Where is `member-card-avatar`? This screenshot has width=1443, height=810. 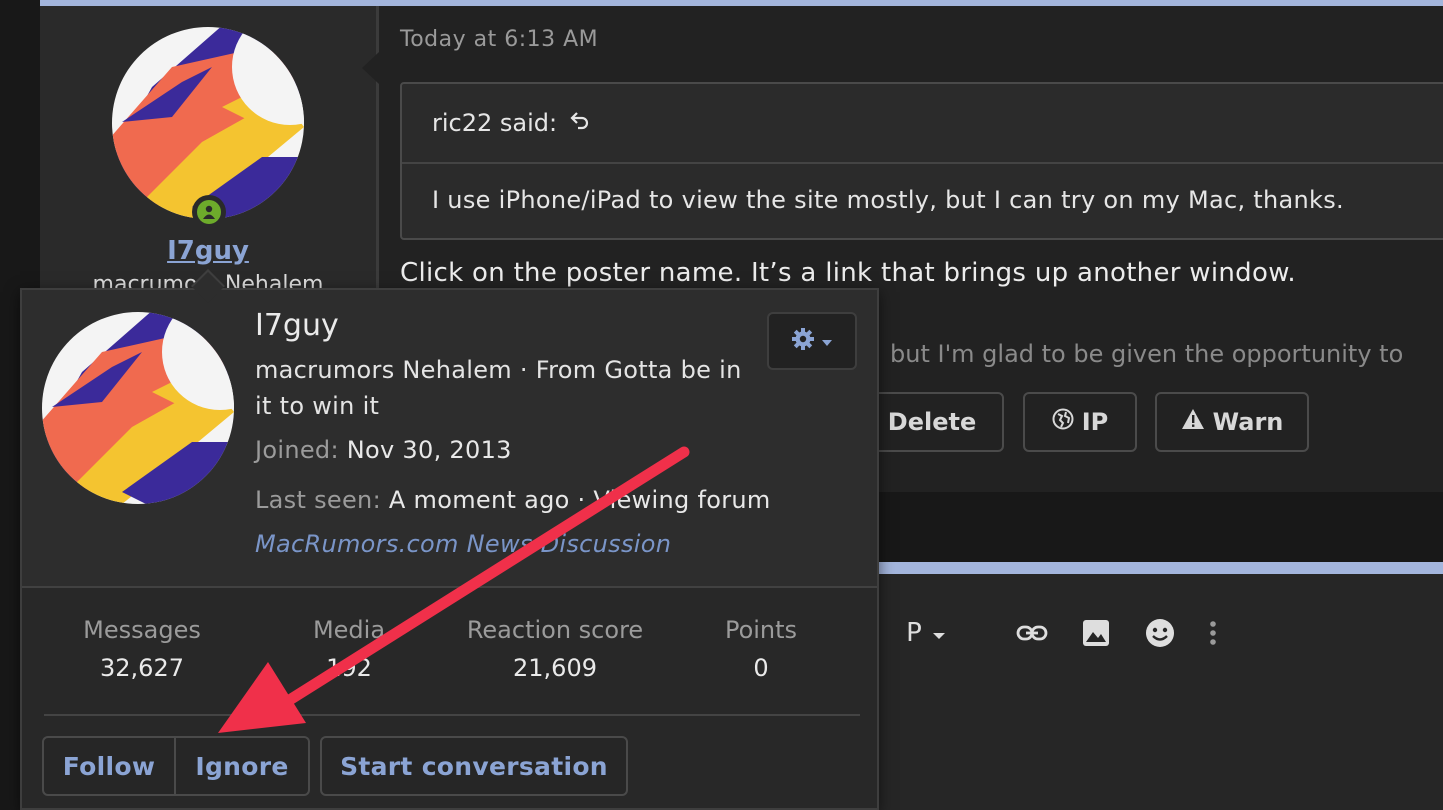 member-card-avatar is located at coordinates (138, 408).